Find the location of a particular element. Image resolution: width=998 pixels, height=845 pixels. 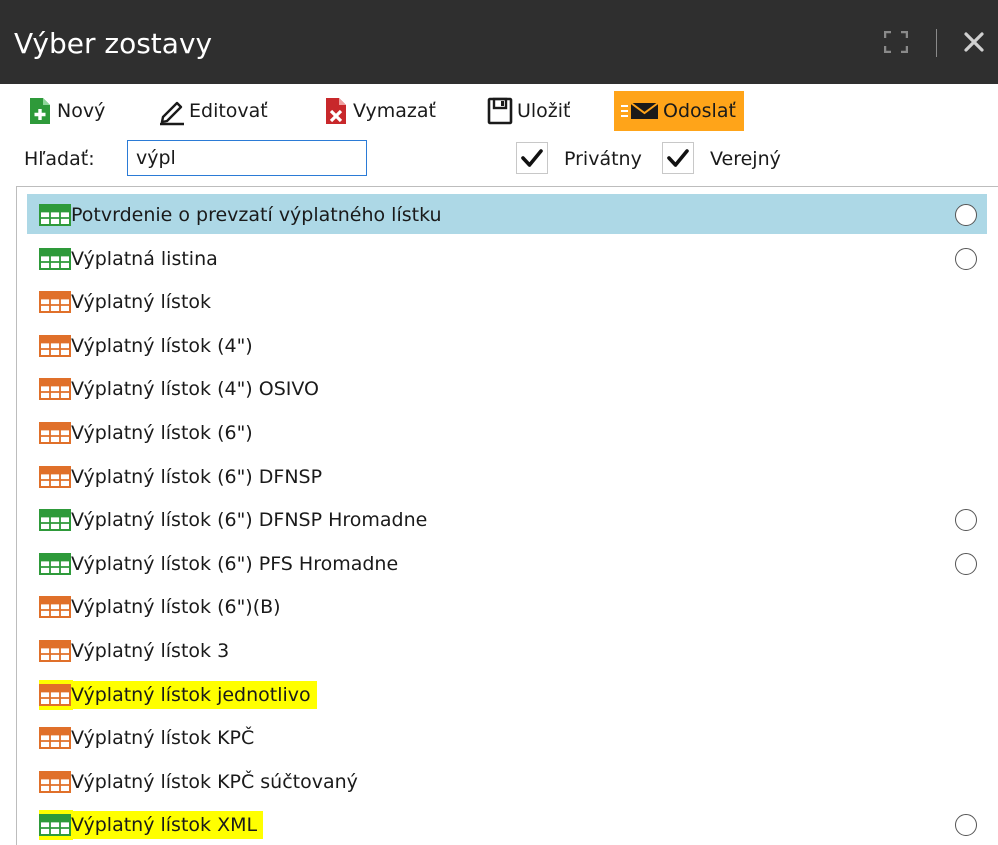

list-item: Výplatný lístok KPČ súčtovaný is located at coordinates (507, 781).